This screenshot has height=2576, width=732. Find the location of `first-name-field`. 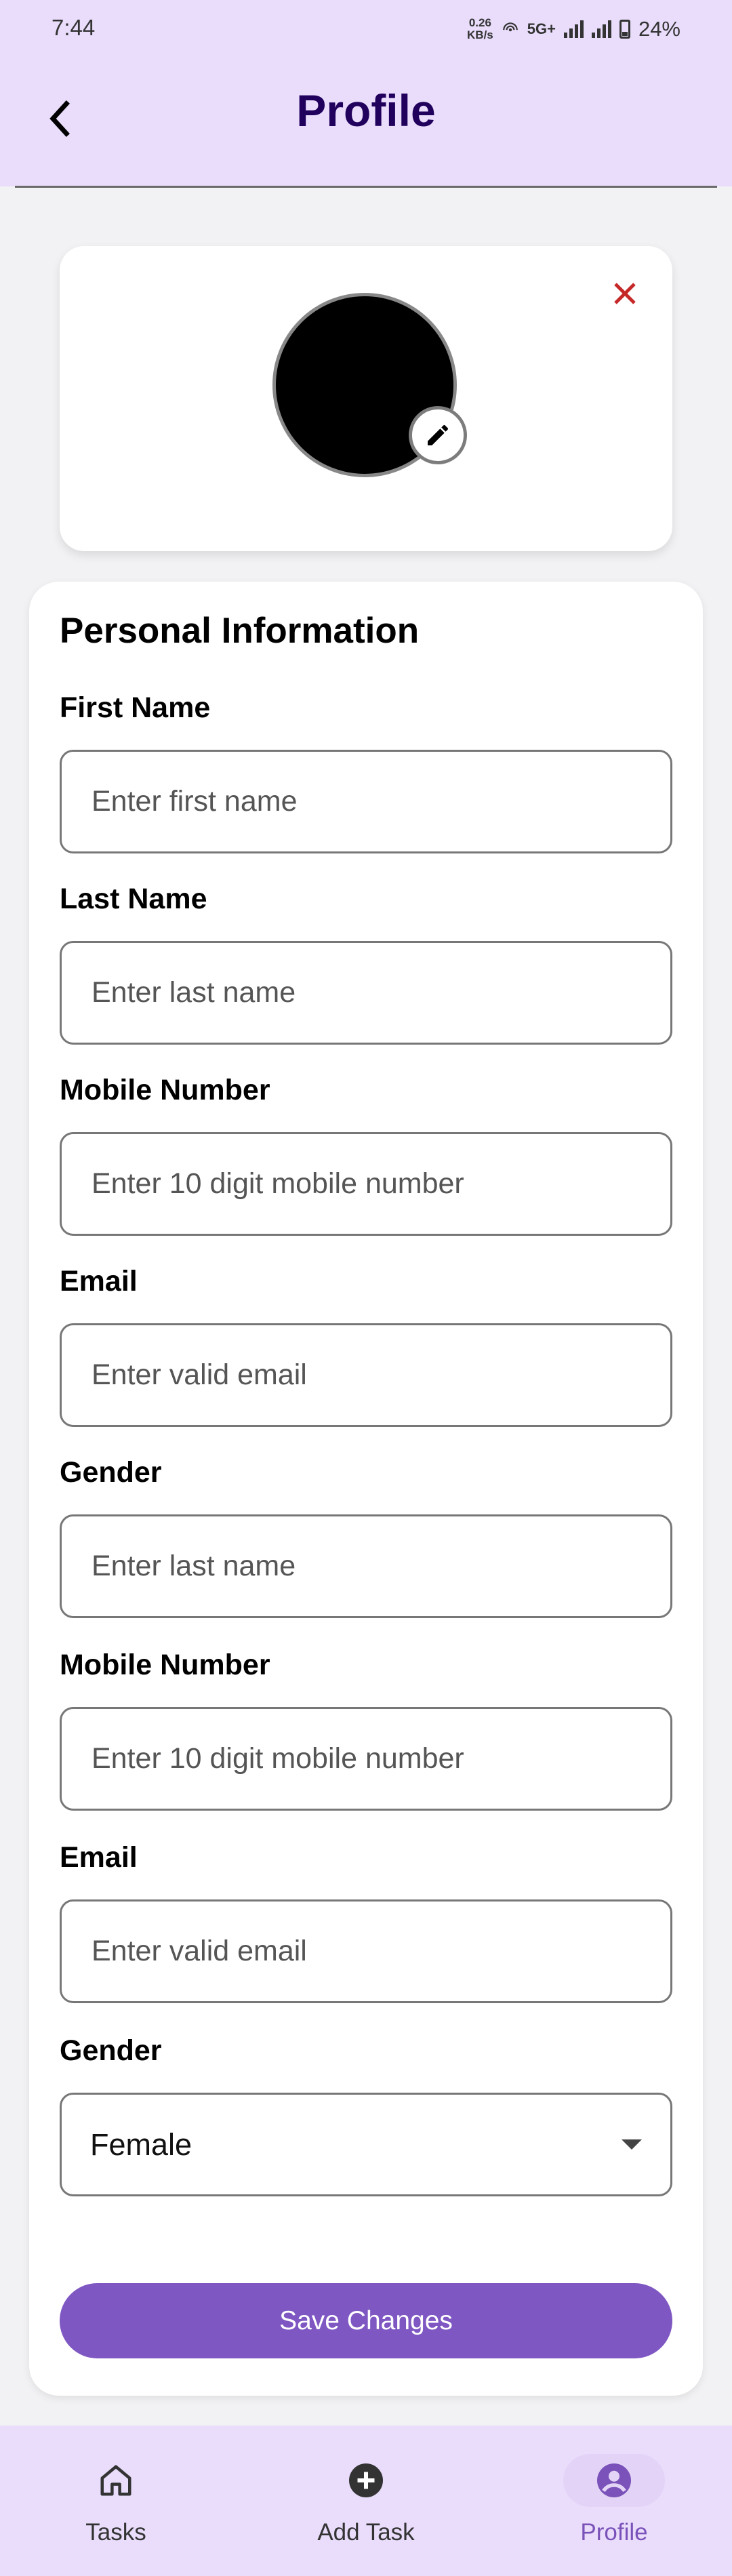

first-name-field is located at coordinates (366, 801).